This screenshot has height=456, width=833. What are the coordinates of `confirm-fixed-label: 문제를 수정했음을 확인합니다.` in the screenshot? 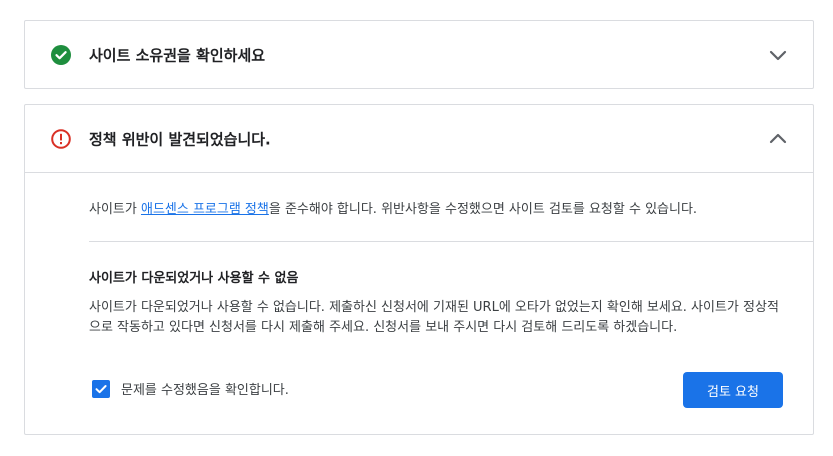 It's located at (205, 390).